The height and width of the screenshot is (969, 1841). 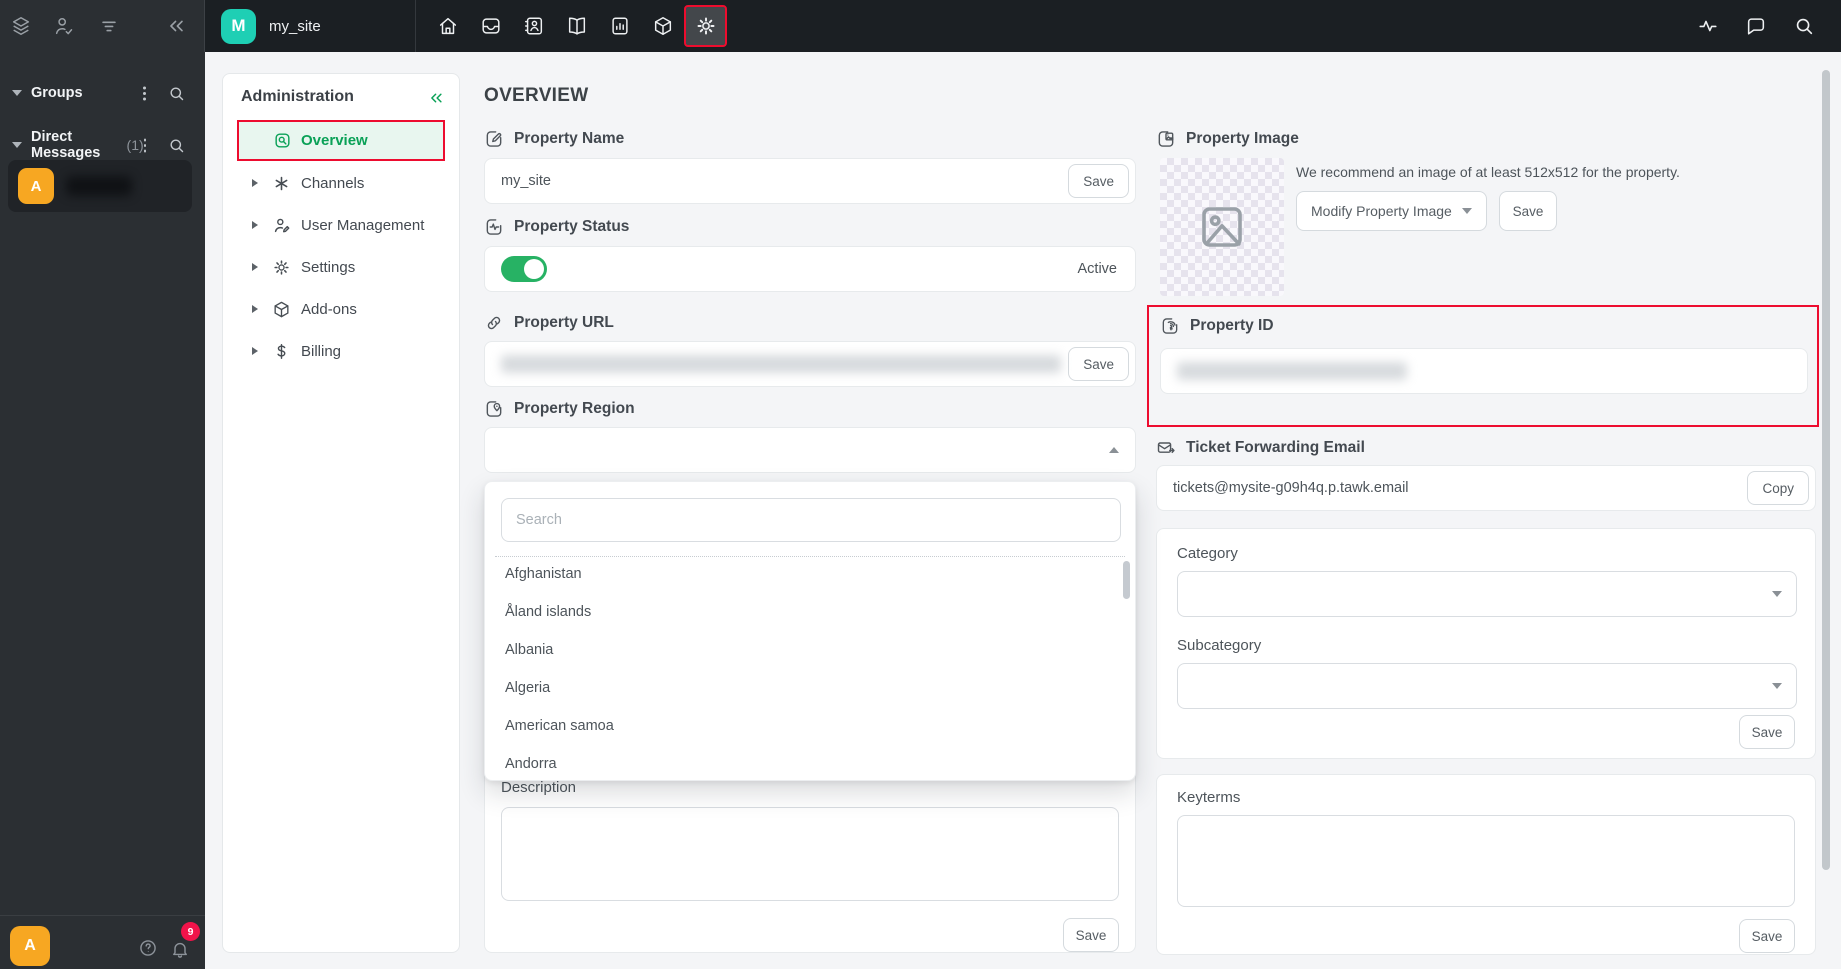 What do you see at coordinates (805, 688) in the screenshot?
I see `region-option: Algeria` at bounding box center [805, 688].